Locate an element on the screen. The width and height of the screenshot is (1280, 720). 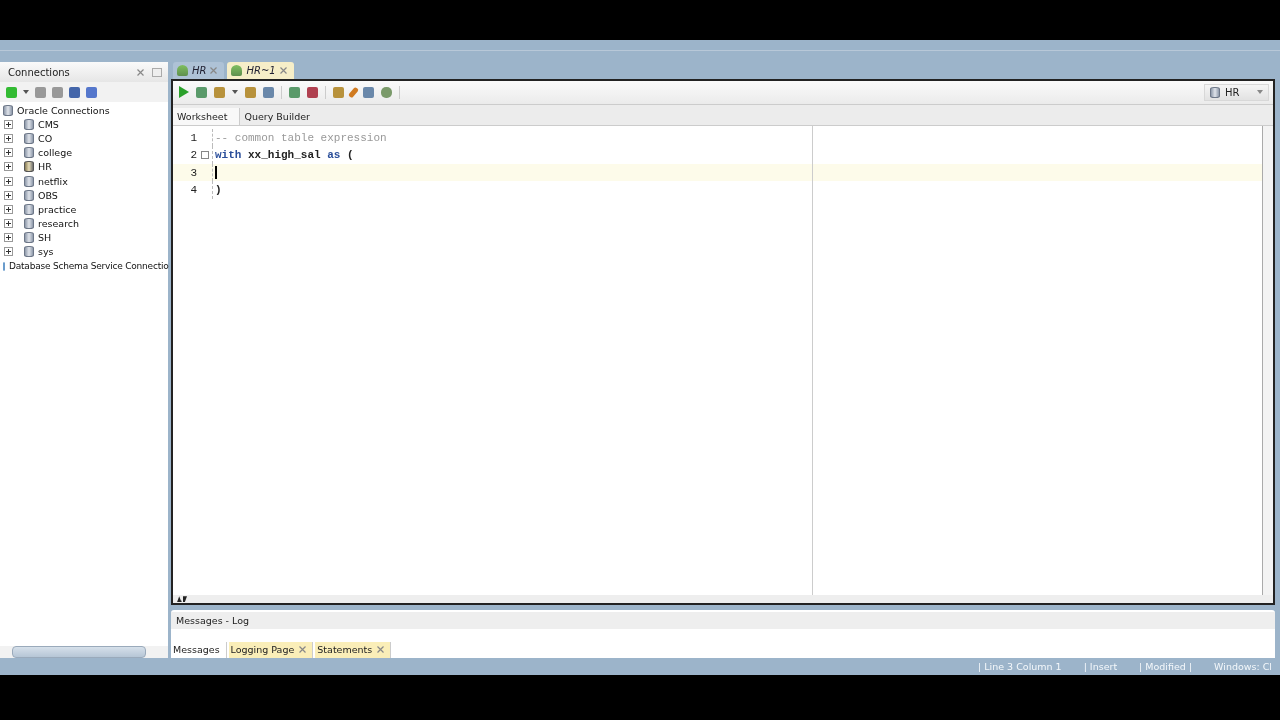
tree-item: college is located at coordinates (55, 153).